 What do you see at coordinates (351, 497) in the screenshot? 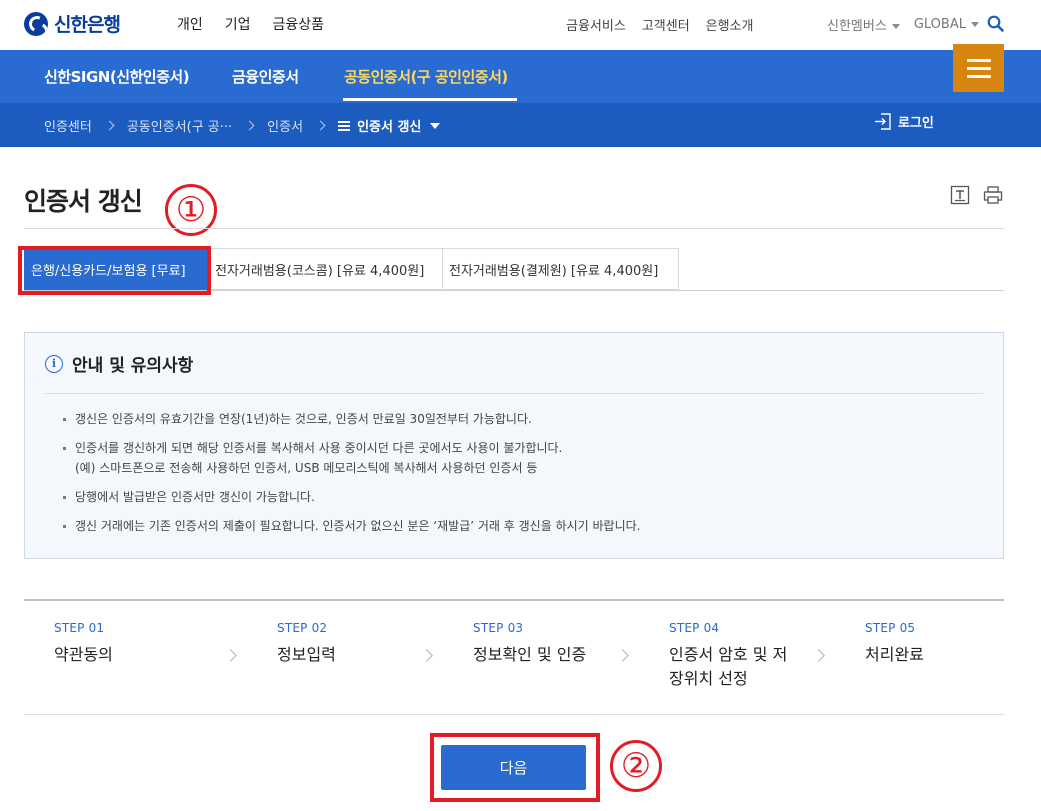
I see `notice-item: 당행에서 발급받은 인증서만 갱신이 가능합니다.` at bounding box center [351, 497].